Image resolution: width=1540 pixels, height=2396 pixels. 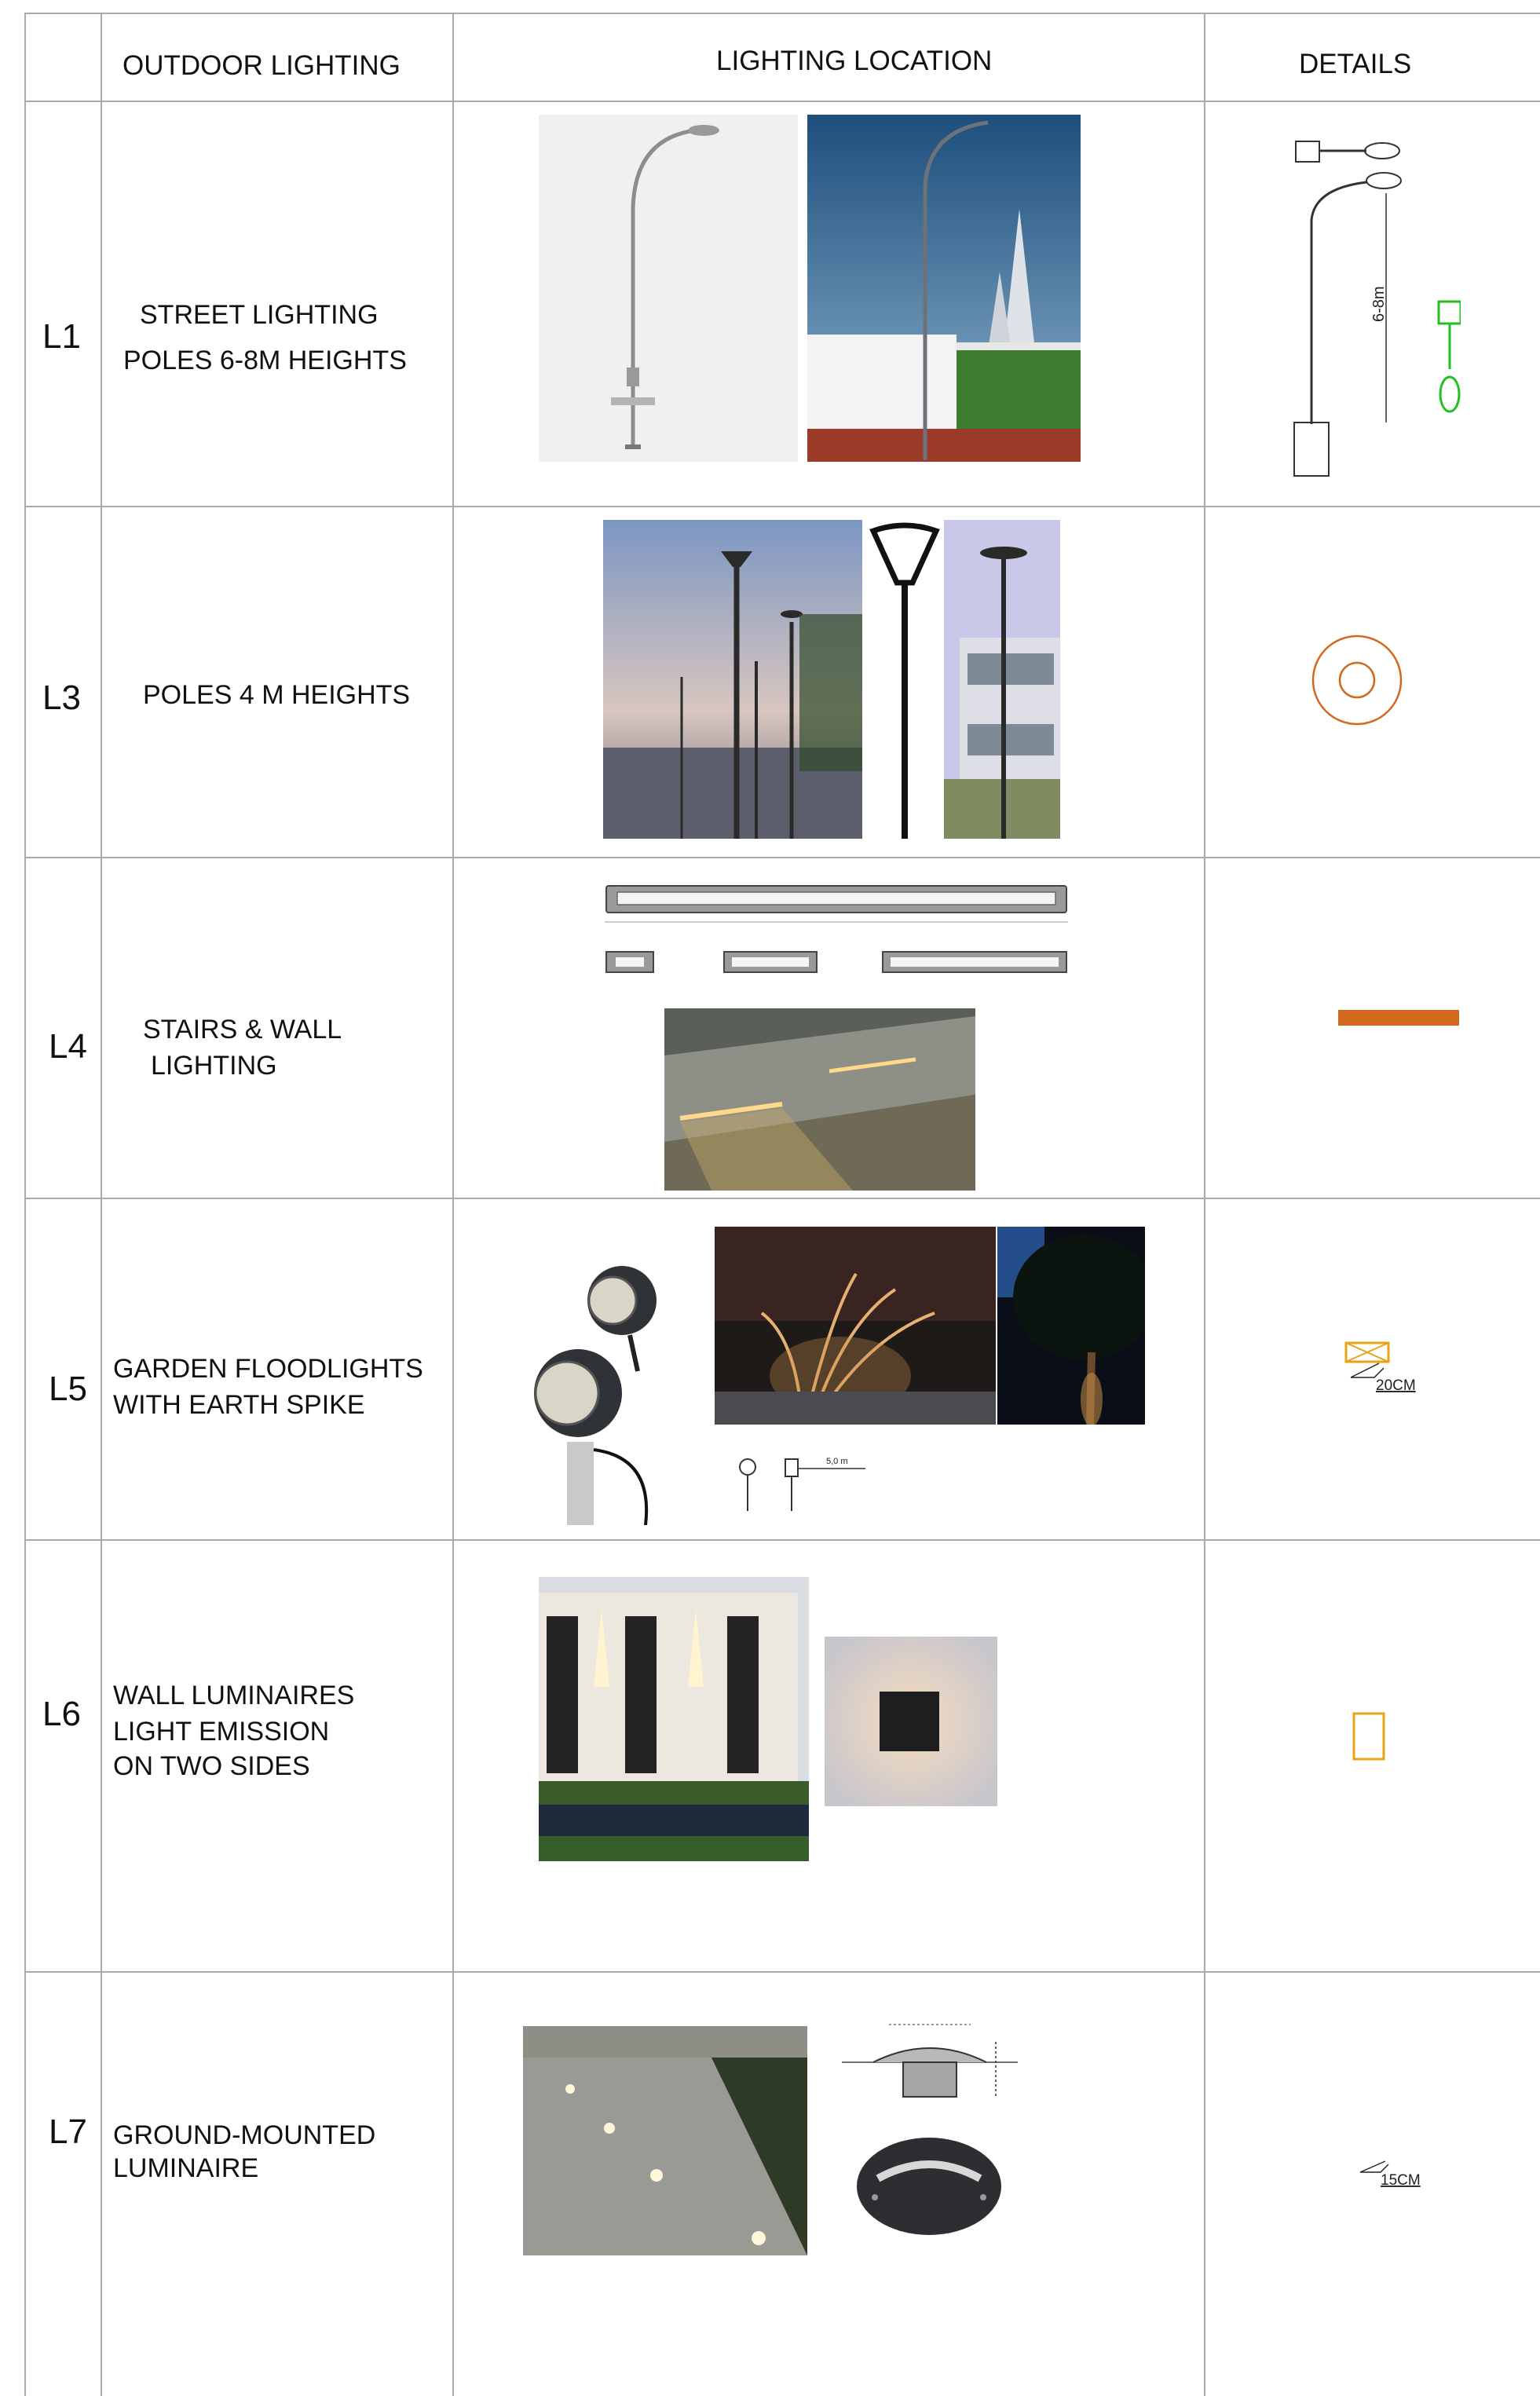 What do you see at coordinates (770, 967) in the screenshot?
I see `wall-light-product-medium` at bounding box center [770, 967].